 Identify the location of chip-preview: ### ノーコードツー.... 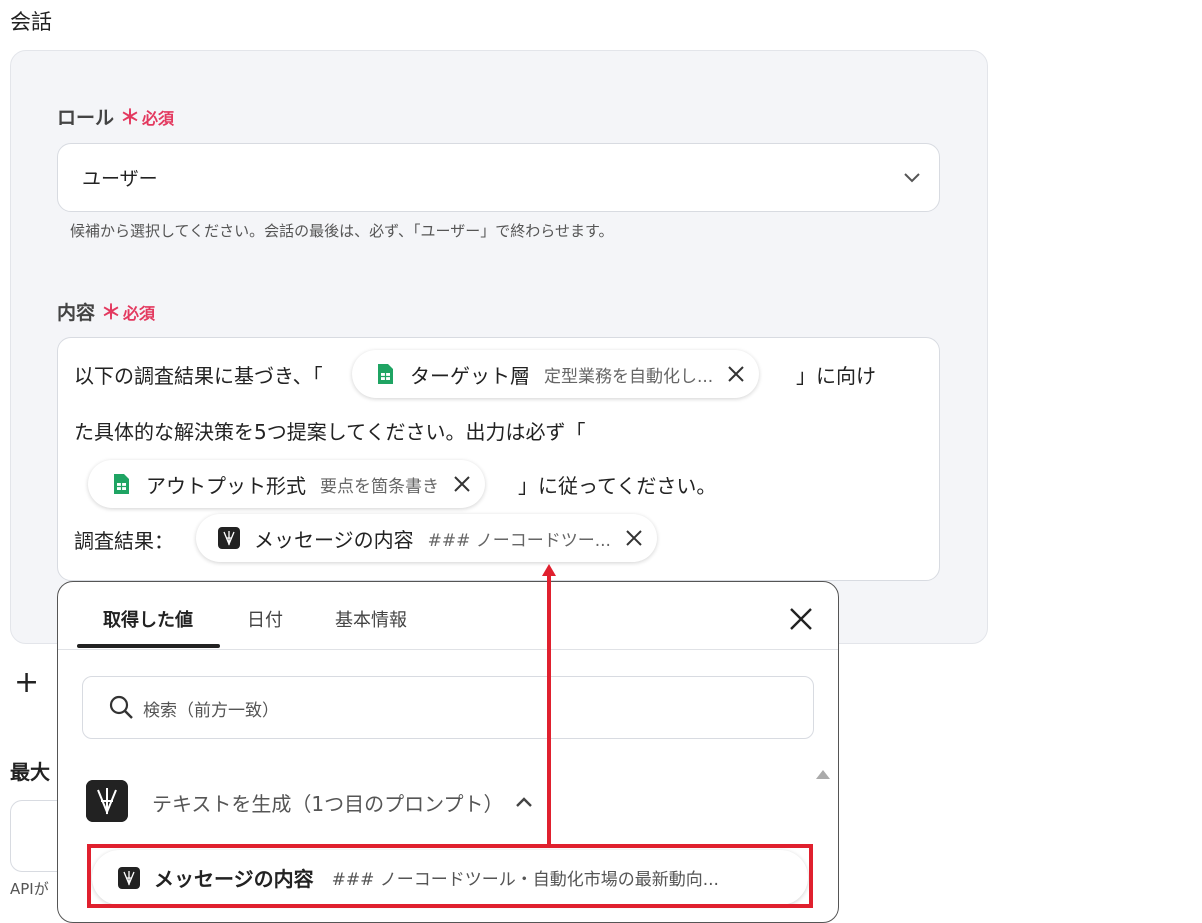
(519, 540).